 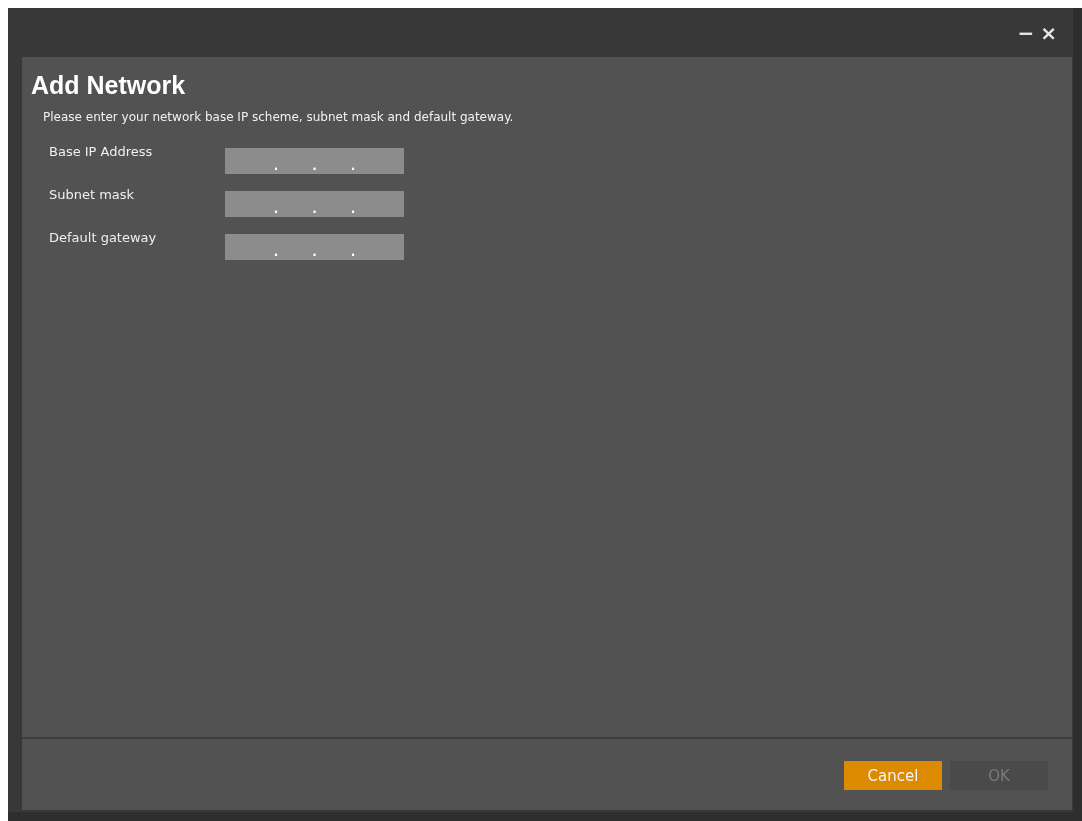 I want to click on close-button: ×, so click(x=1048, y=32).